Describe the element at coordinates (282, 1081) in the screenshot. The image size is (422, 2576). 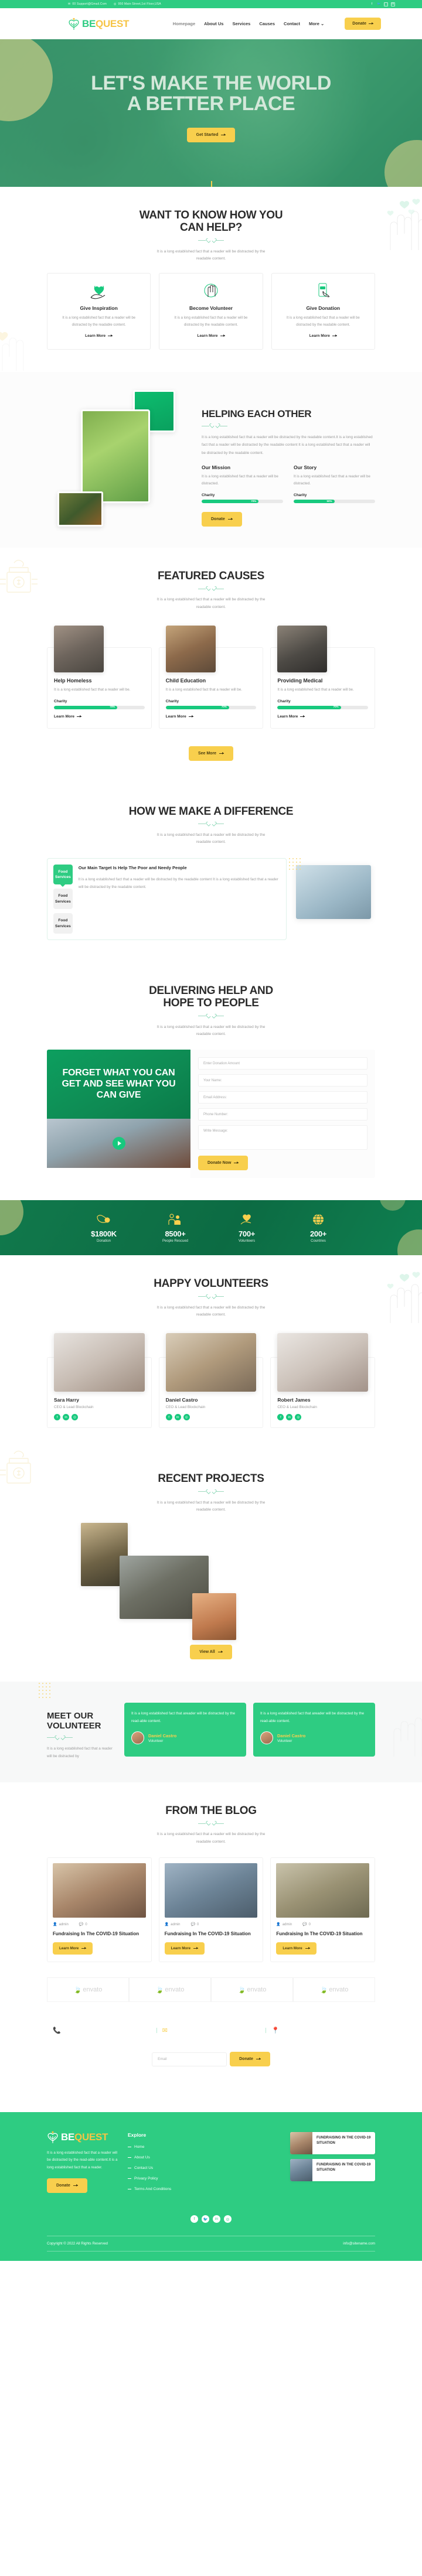
I see `your-name-field: Your Name:` at that location.